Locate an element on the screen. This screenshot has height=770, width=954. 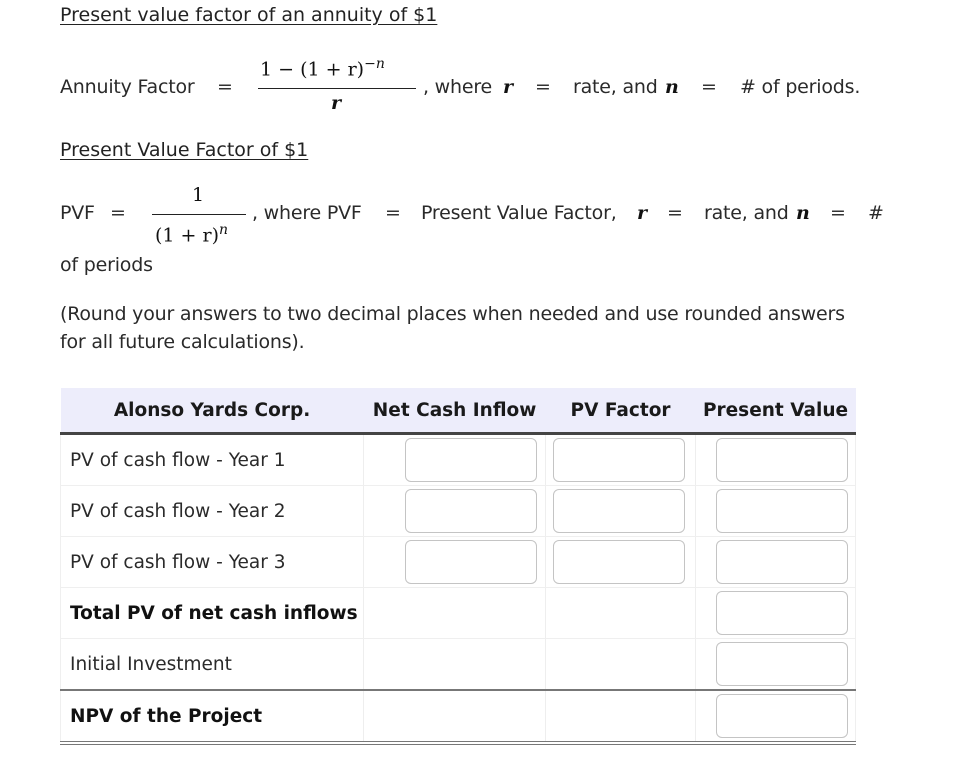
pv-factor-year-3-input is located at coordinates (619, 562).